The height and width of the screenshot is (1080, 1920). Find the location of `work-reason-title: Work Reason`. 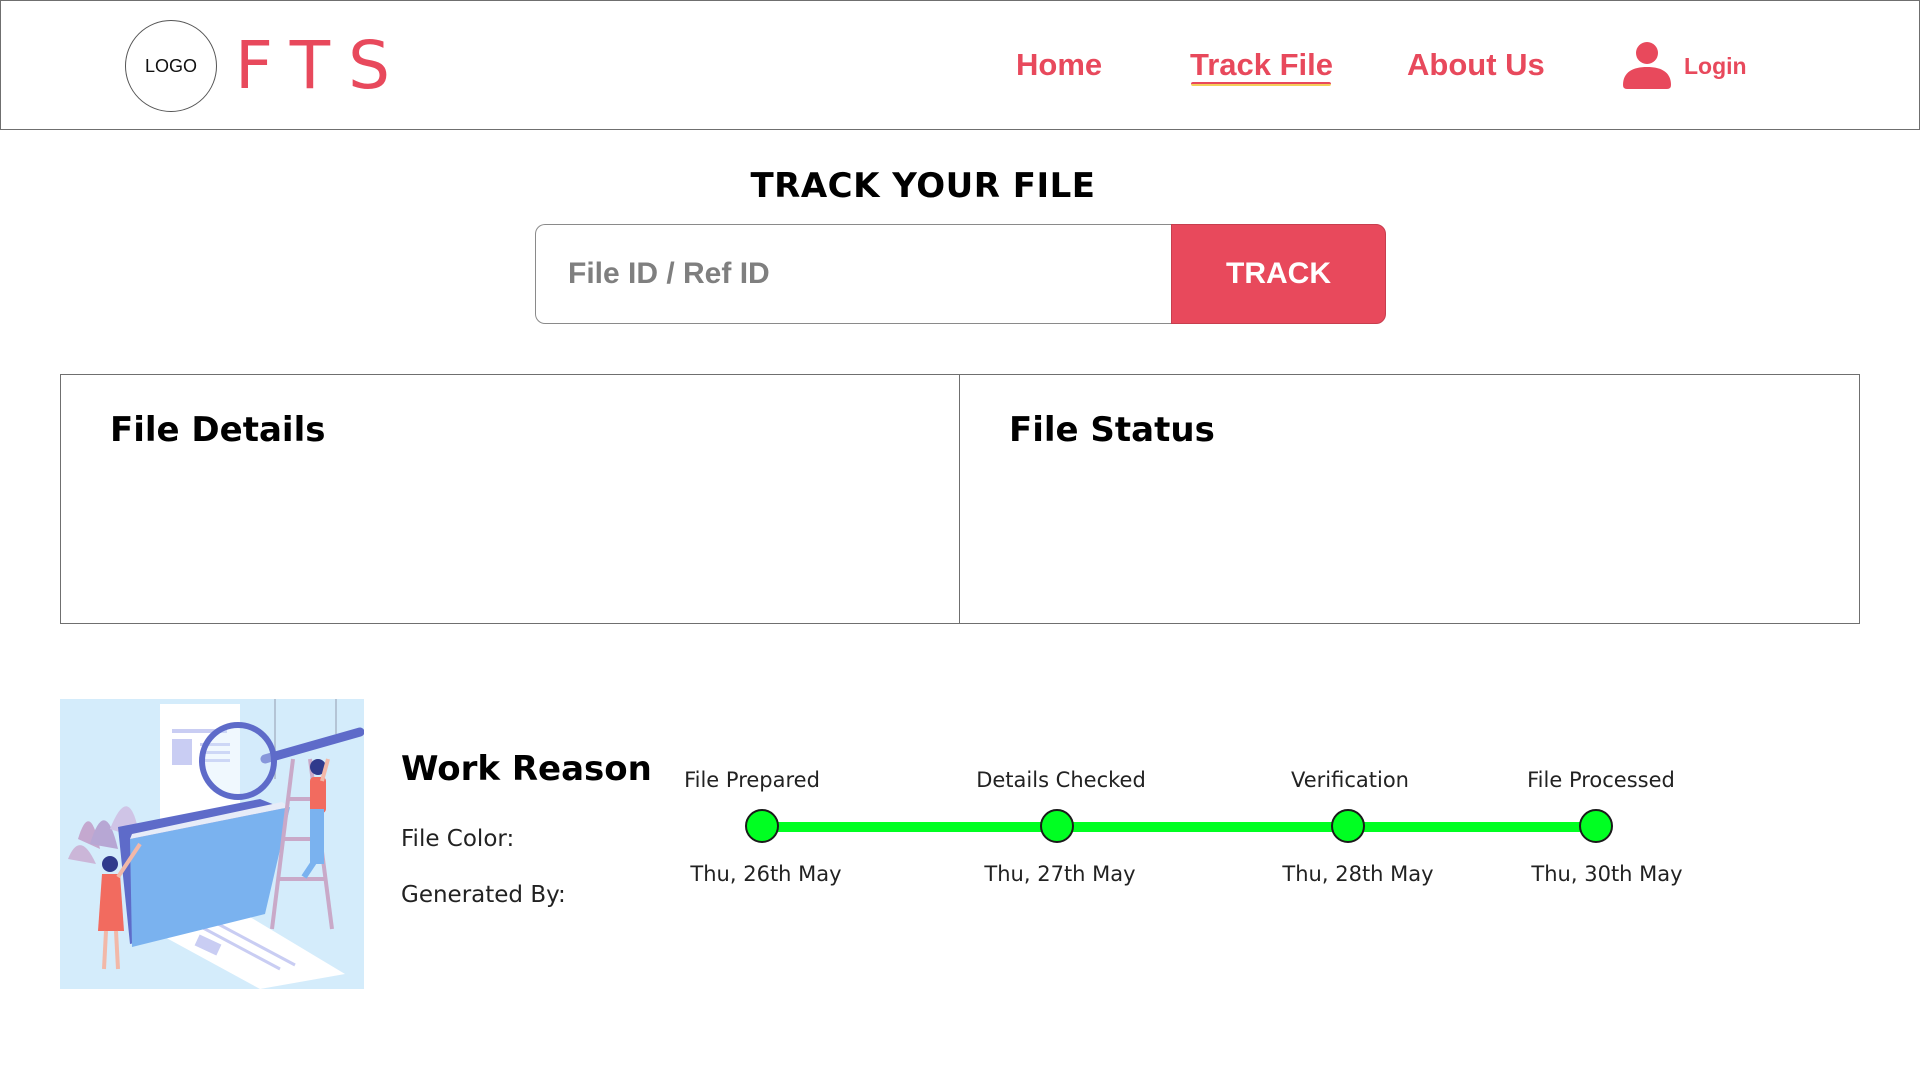

work-reason-title: Work Reason is located at coordinates (526, 769).